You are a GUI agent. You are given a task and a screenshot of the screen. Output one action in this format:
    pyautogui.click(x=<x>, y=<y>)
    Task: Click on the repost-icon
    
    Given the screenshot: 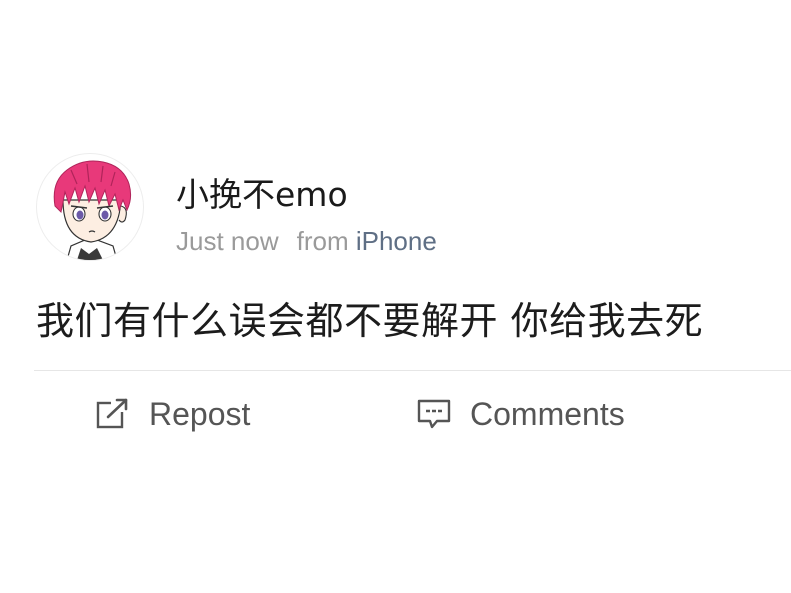 What is the action you would take?
    pyautogui.click(x=113, y=414)
    